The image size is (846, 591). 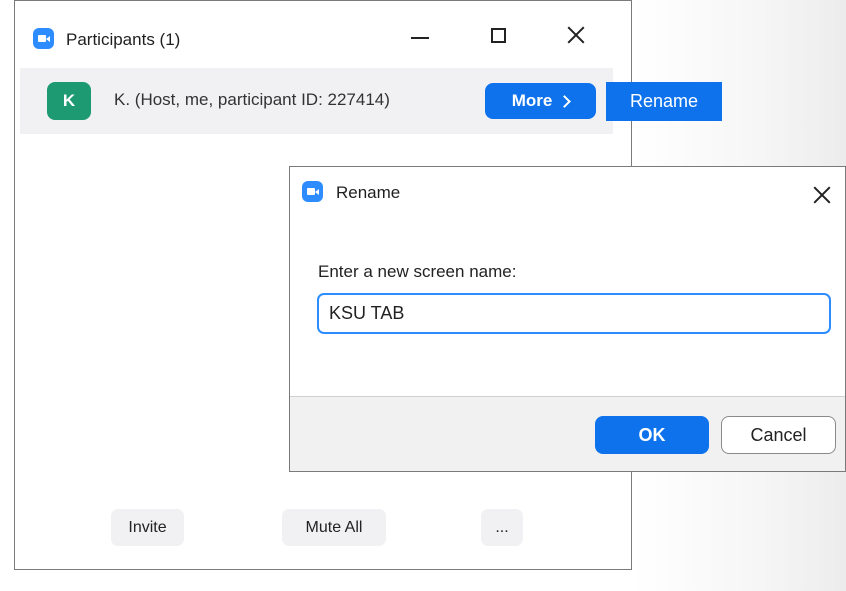 I want to click on participants-window-title: Participants (1), so click(x=123, y=39).